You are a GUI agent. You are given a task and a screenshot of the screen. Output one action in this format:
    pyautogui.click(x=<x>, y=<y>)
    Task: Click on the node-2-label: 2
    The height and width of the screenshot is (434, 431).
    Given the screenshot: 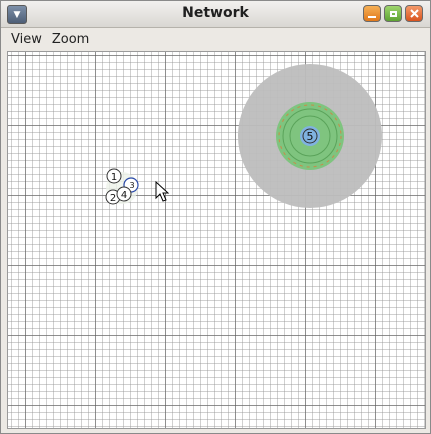 What is the action you would take?
    pyautogui.click(x=113, y=198)
    